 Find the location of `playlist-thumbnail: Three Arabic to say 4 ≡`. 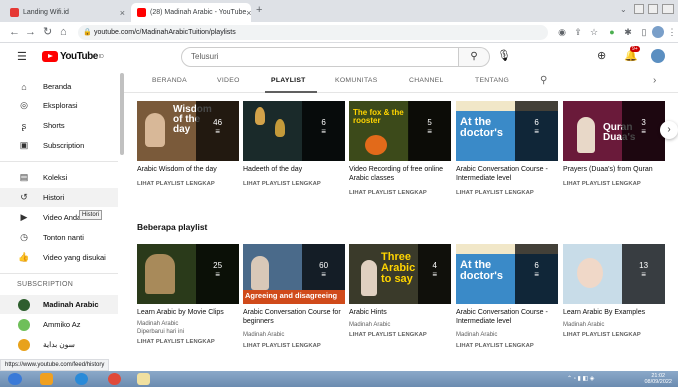

playlist-thumbnail: Three Arabic to say 4 ≡ is located at coordinates (400, 274).